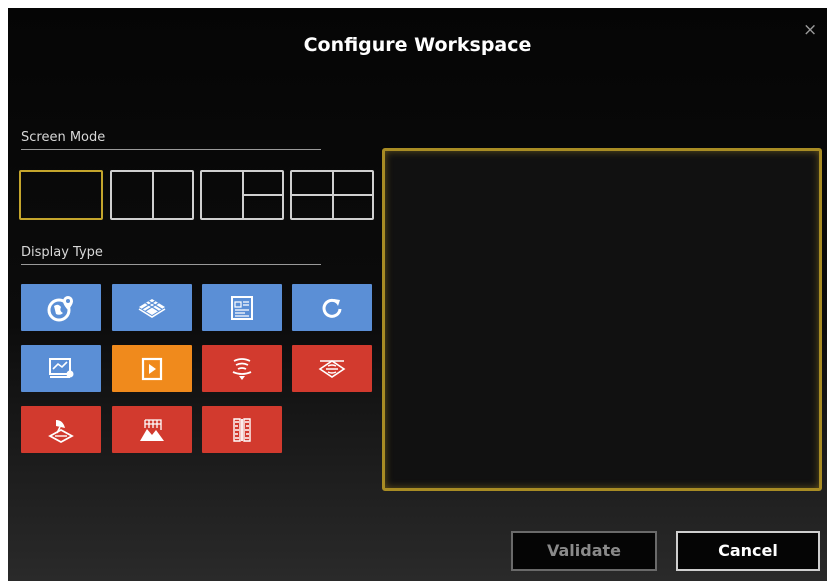 This screenshot has width=827, height=581. I want to click on globe-pin-icon, so click(60, 308).